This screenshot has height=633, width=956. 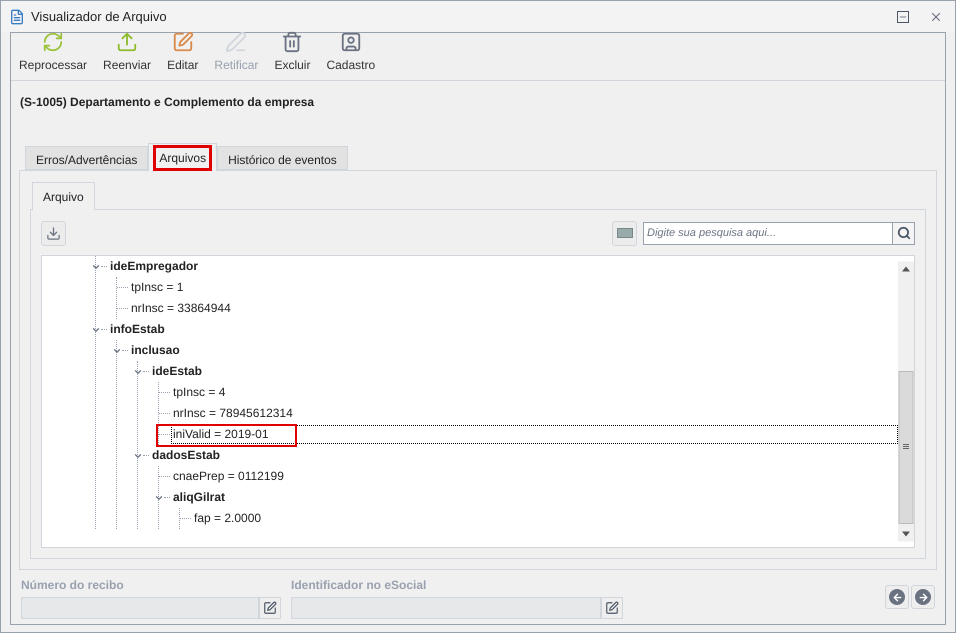 I want to click on toolbar-button: Cadastro, so click(x=351, y=52).